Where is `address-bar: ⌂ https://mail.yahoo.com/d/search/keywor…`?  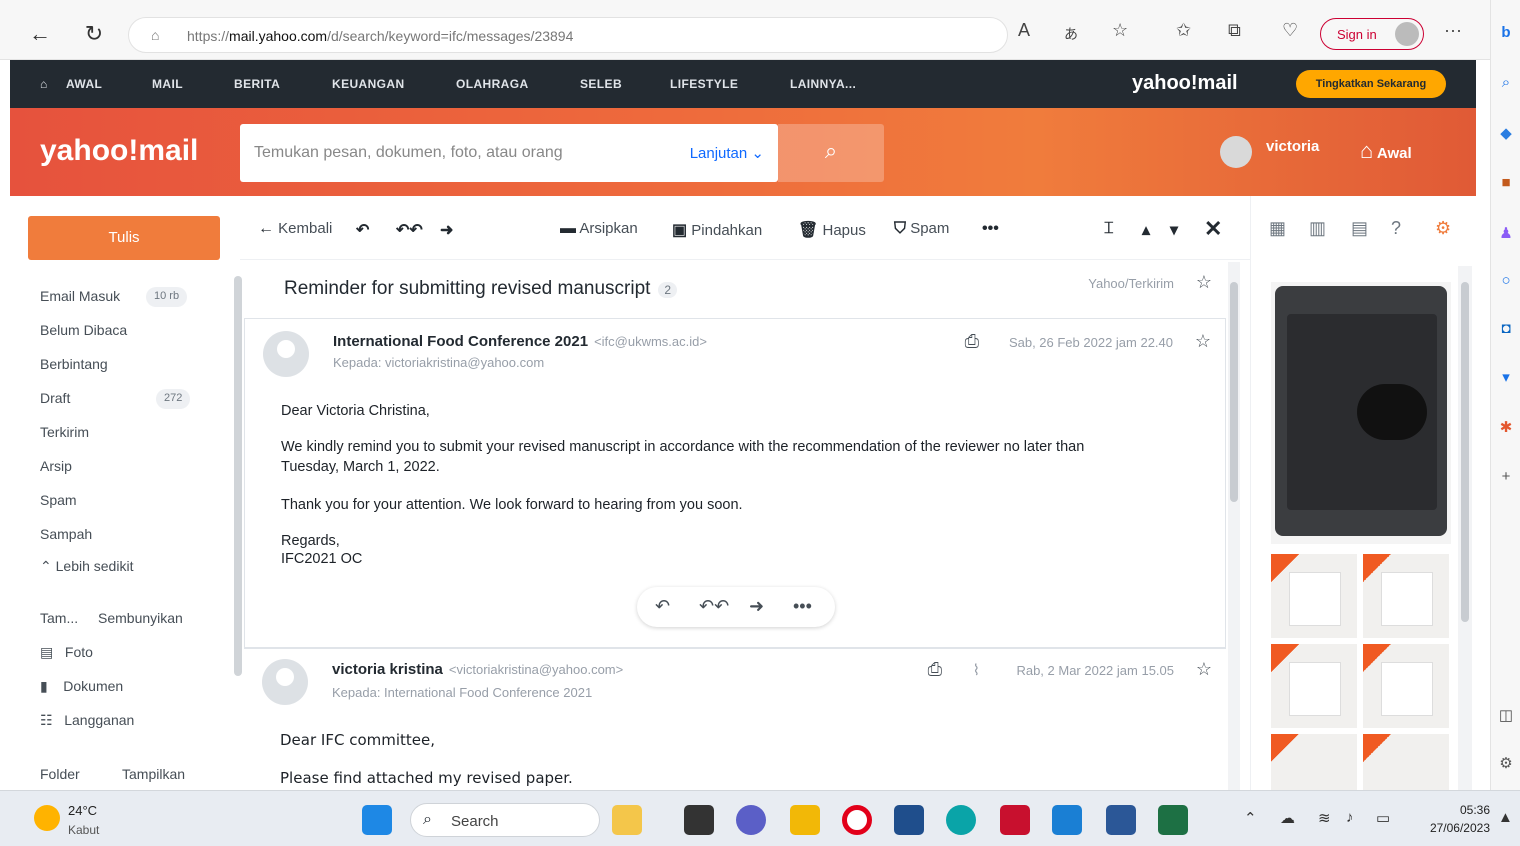
address-bar: ⌂ https://mail.yahoo.com/d/search/keywor… is located at coordinates (568, 35).